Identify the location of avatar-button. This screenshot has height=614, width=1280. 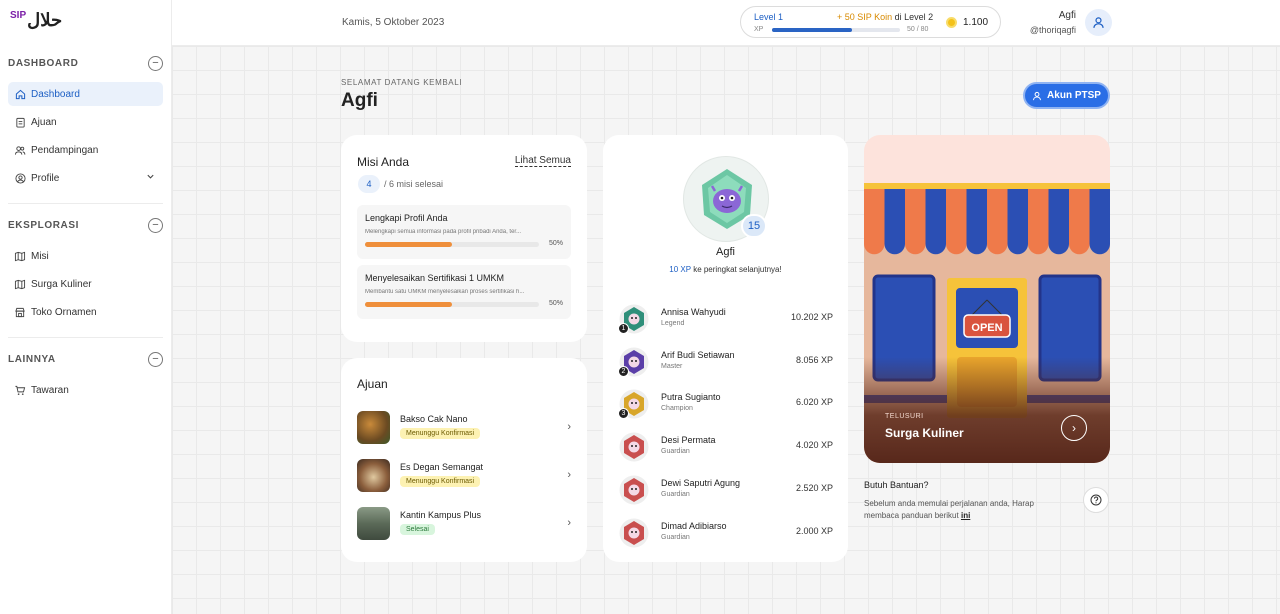
(1098, 22).